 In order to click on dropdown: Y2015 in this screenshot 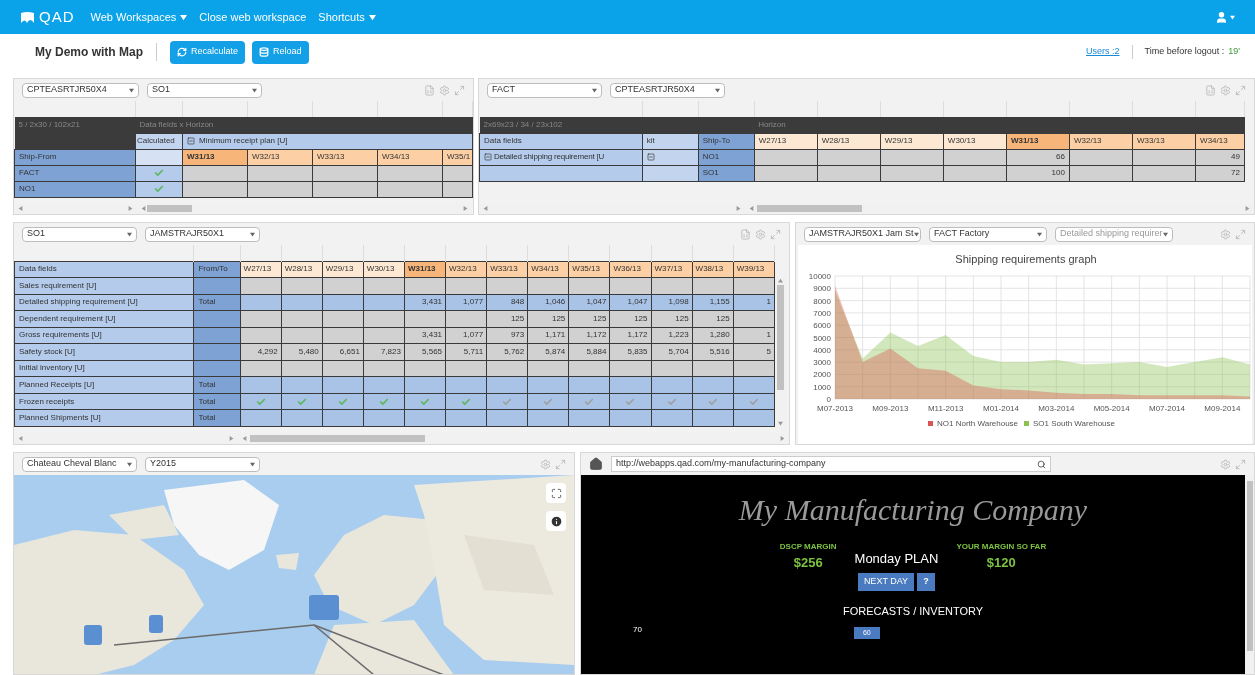, I will do `click(202, 464)`.